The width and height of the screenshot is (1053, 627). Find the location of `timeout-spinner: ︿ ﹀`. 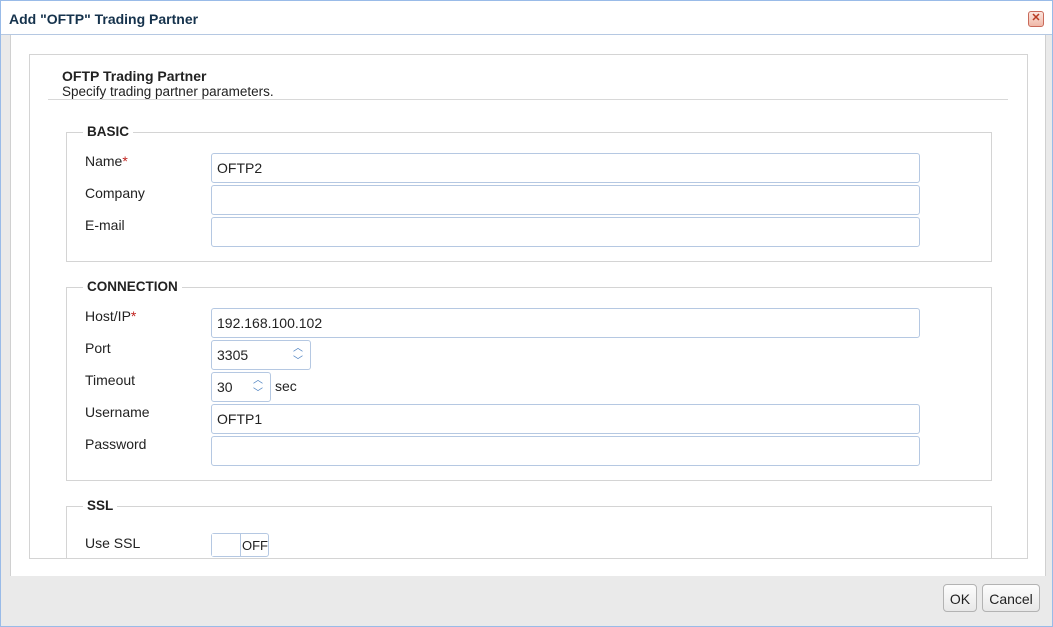

timeout-spinner: ︿ ﹀ is located at coordinates (258, 387).